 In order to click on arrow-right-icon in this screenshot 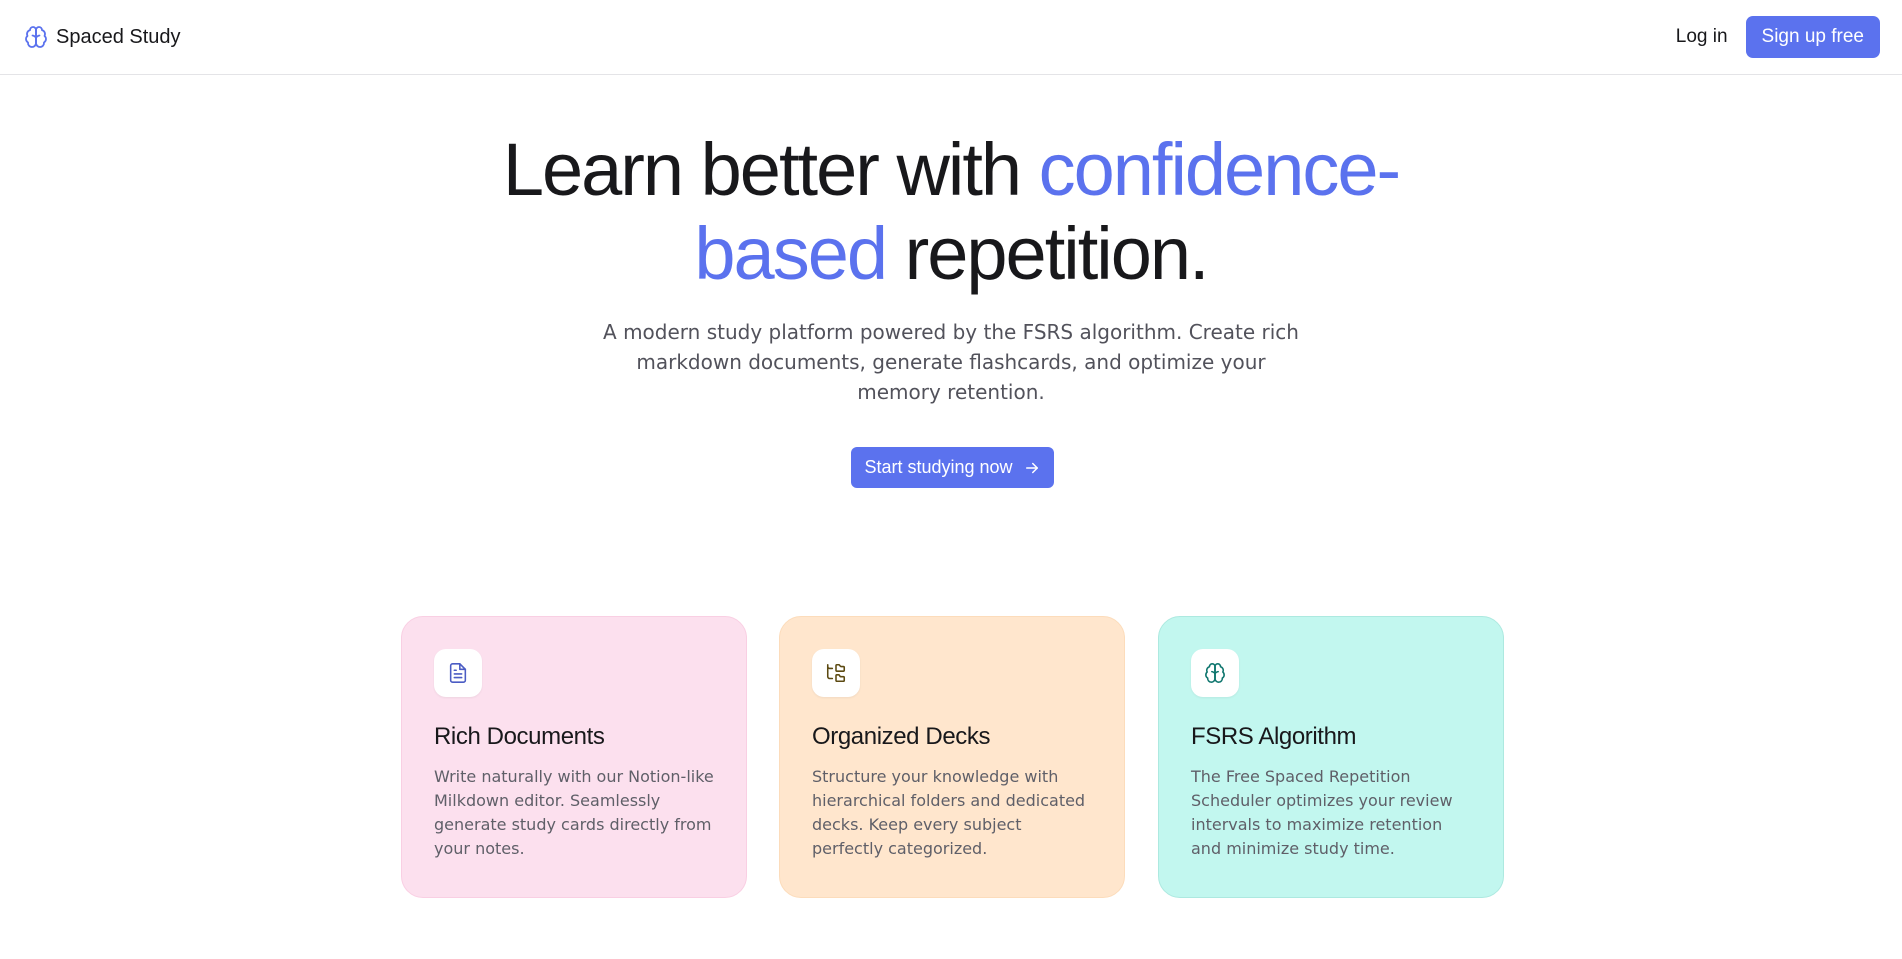, I will do `click(1032, 468)`.